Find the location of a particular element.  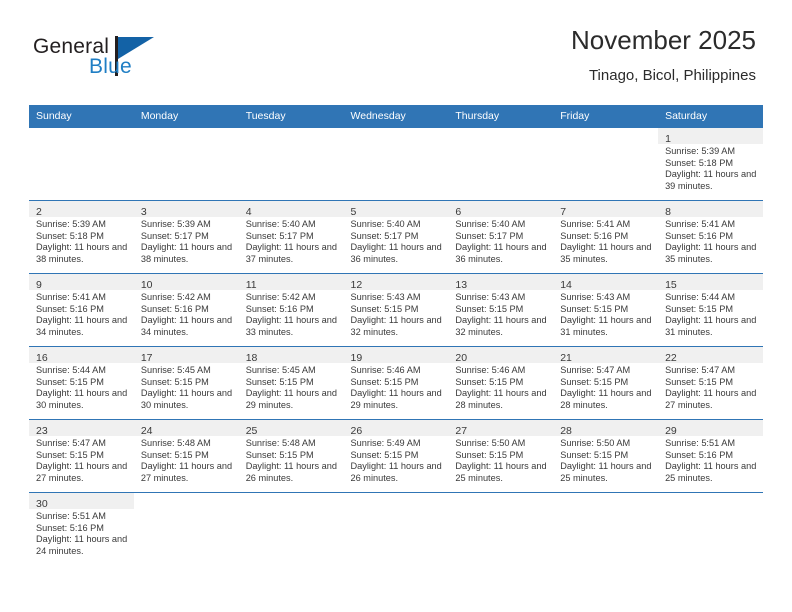

day-number-strip: 16 is located at coordinates (81, 355).